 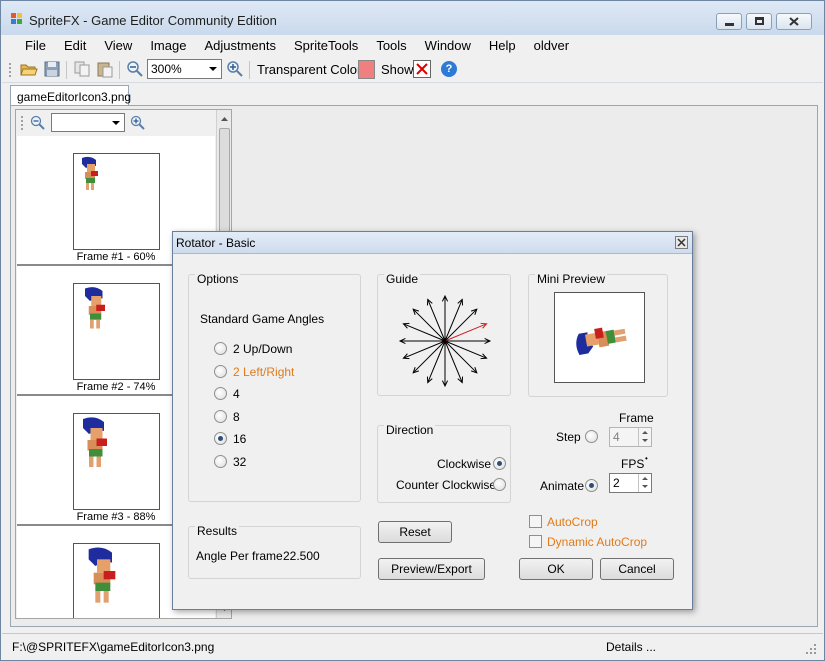 What do you see at coordinates (535, 541) in the screenshot?
I see `dynamic-autocrop-checkbox` at bounding box center [535, 541].